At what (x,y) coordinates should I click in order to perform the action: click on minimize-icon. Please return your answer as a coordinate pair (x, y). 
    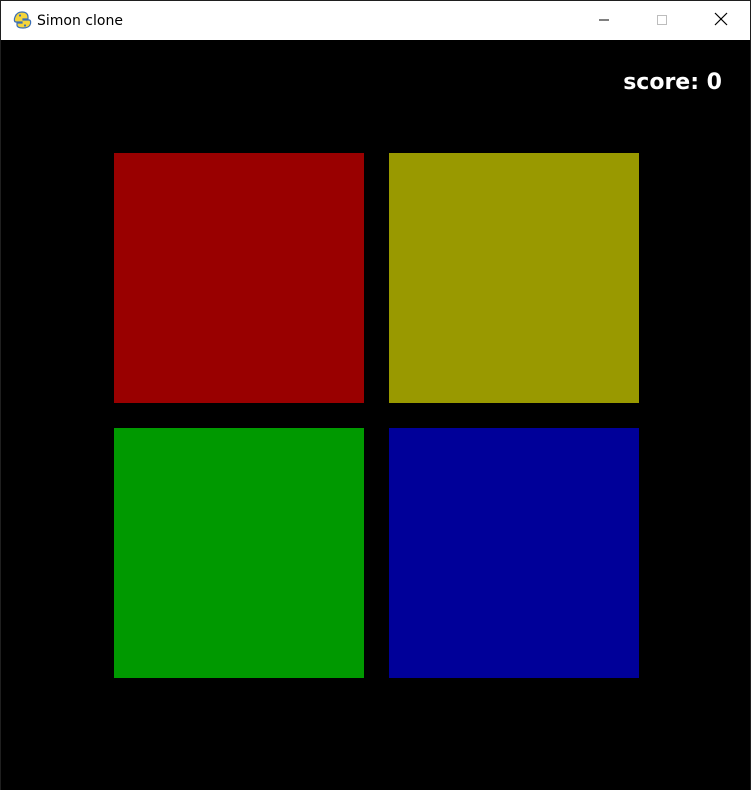
    Looking at the image, I should click on (604, 20).